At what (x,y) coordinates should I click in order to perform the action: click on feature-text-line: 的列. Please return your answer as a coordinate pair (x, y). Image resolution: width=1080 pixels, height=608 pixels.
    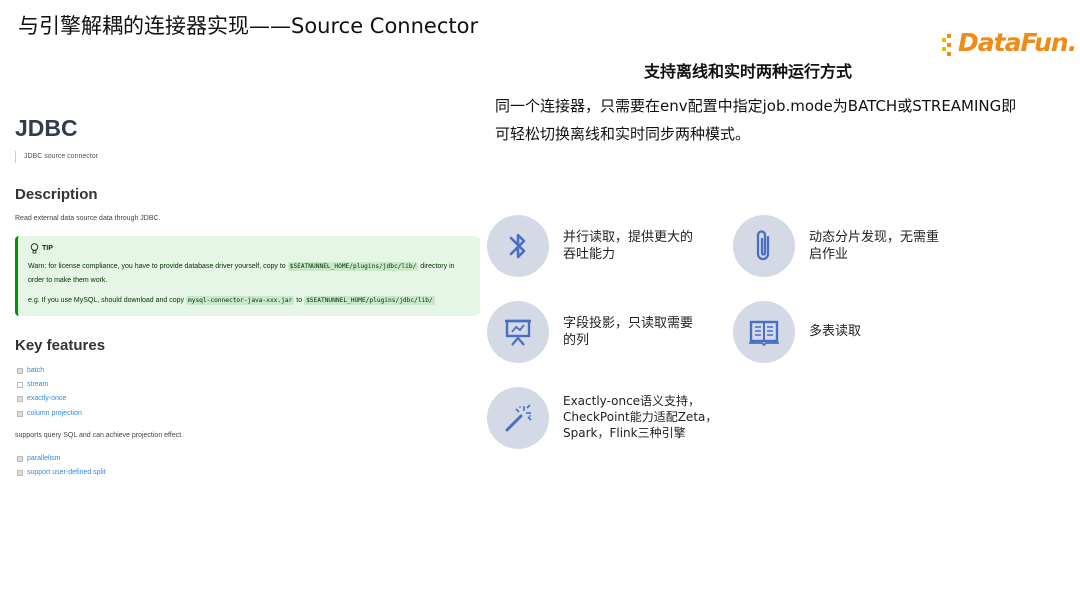
    Looking at the image, I should click on (576, 340).